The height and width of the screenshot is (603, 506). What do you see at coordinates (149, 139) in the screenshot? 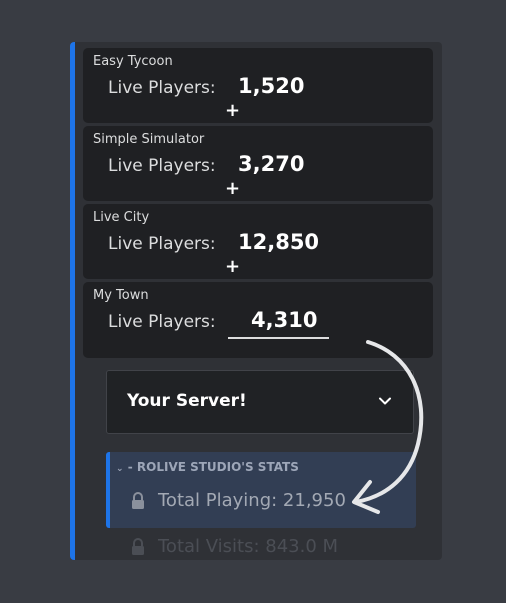
I see `game-name: Simple Simulator` at bounding box center [149, 139].